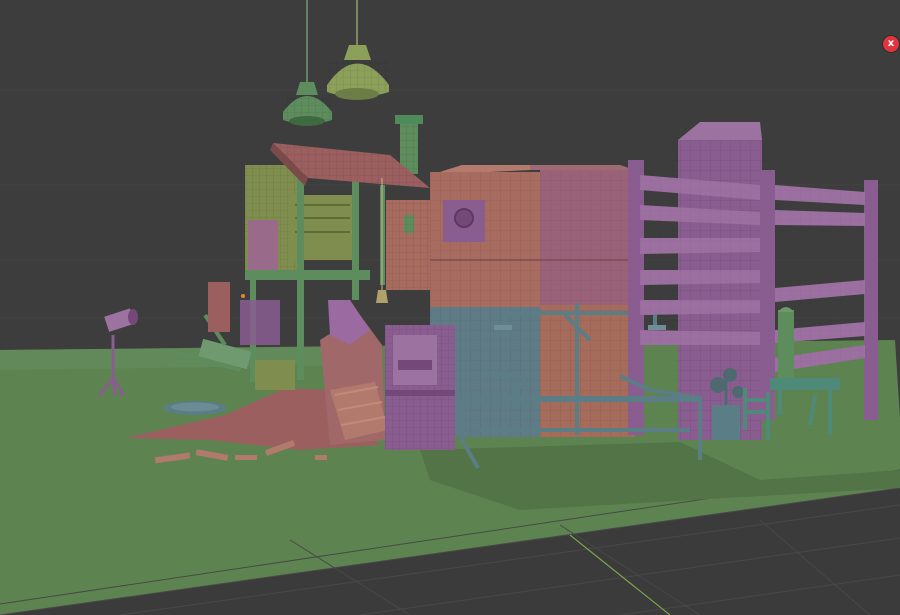  What do you see at coordinates (195, 408) in the screenshot?
I see `manhole-cover` at bounding box center [195, 408].